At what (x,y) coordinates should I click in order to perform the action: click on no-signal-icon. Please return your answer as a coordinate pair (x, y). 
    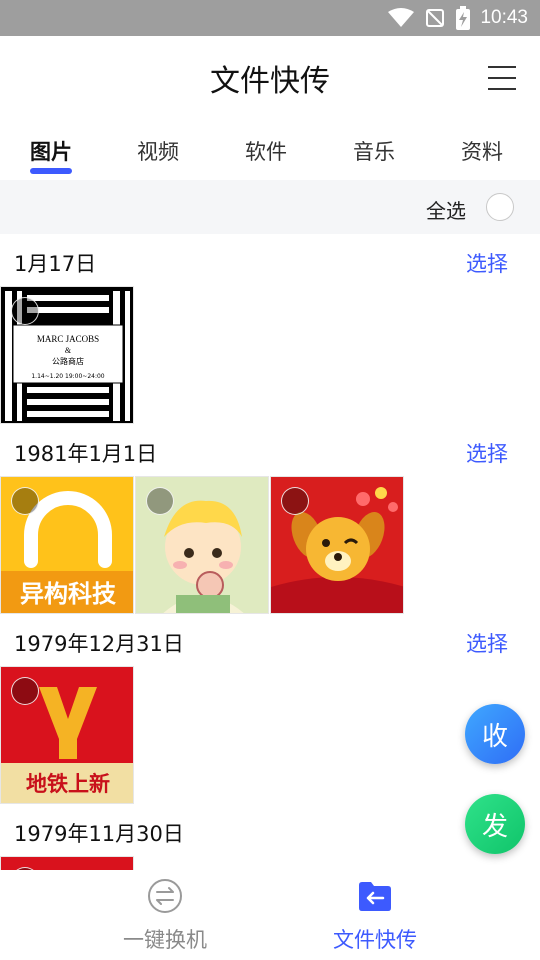
    Looking at the image, I should click on (435, 18).